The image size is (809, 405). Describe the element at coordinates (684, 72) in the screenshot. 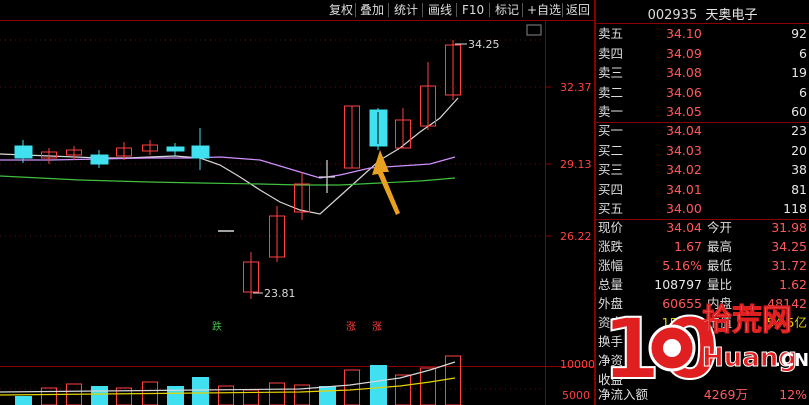

I see `ask-price: 34.08` at that location.